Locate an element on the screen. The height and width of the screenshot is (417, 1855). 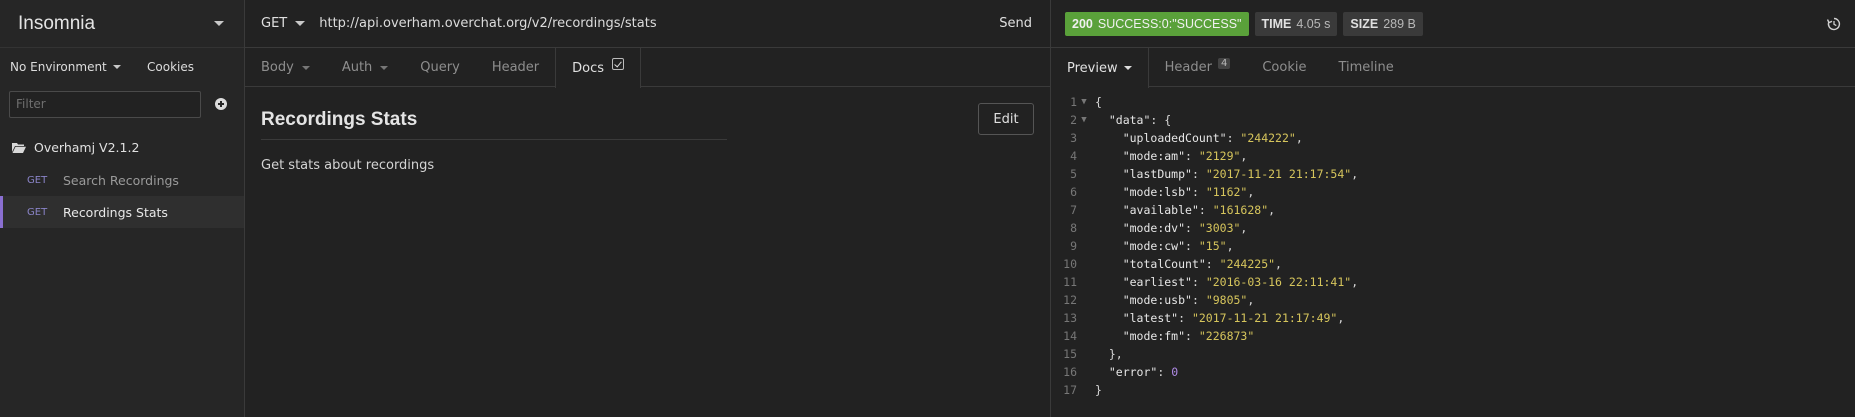
history-icon is located at coordinates (1834, 24).